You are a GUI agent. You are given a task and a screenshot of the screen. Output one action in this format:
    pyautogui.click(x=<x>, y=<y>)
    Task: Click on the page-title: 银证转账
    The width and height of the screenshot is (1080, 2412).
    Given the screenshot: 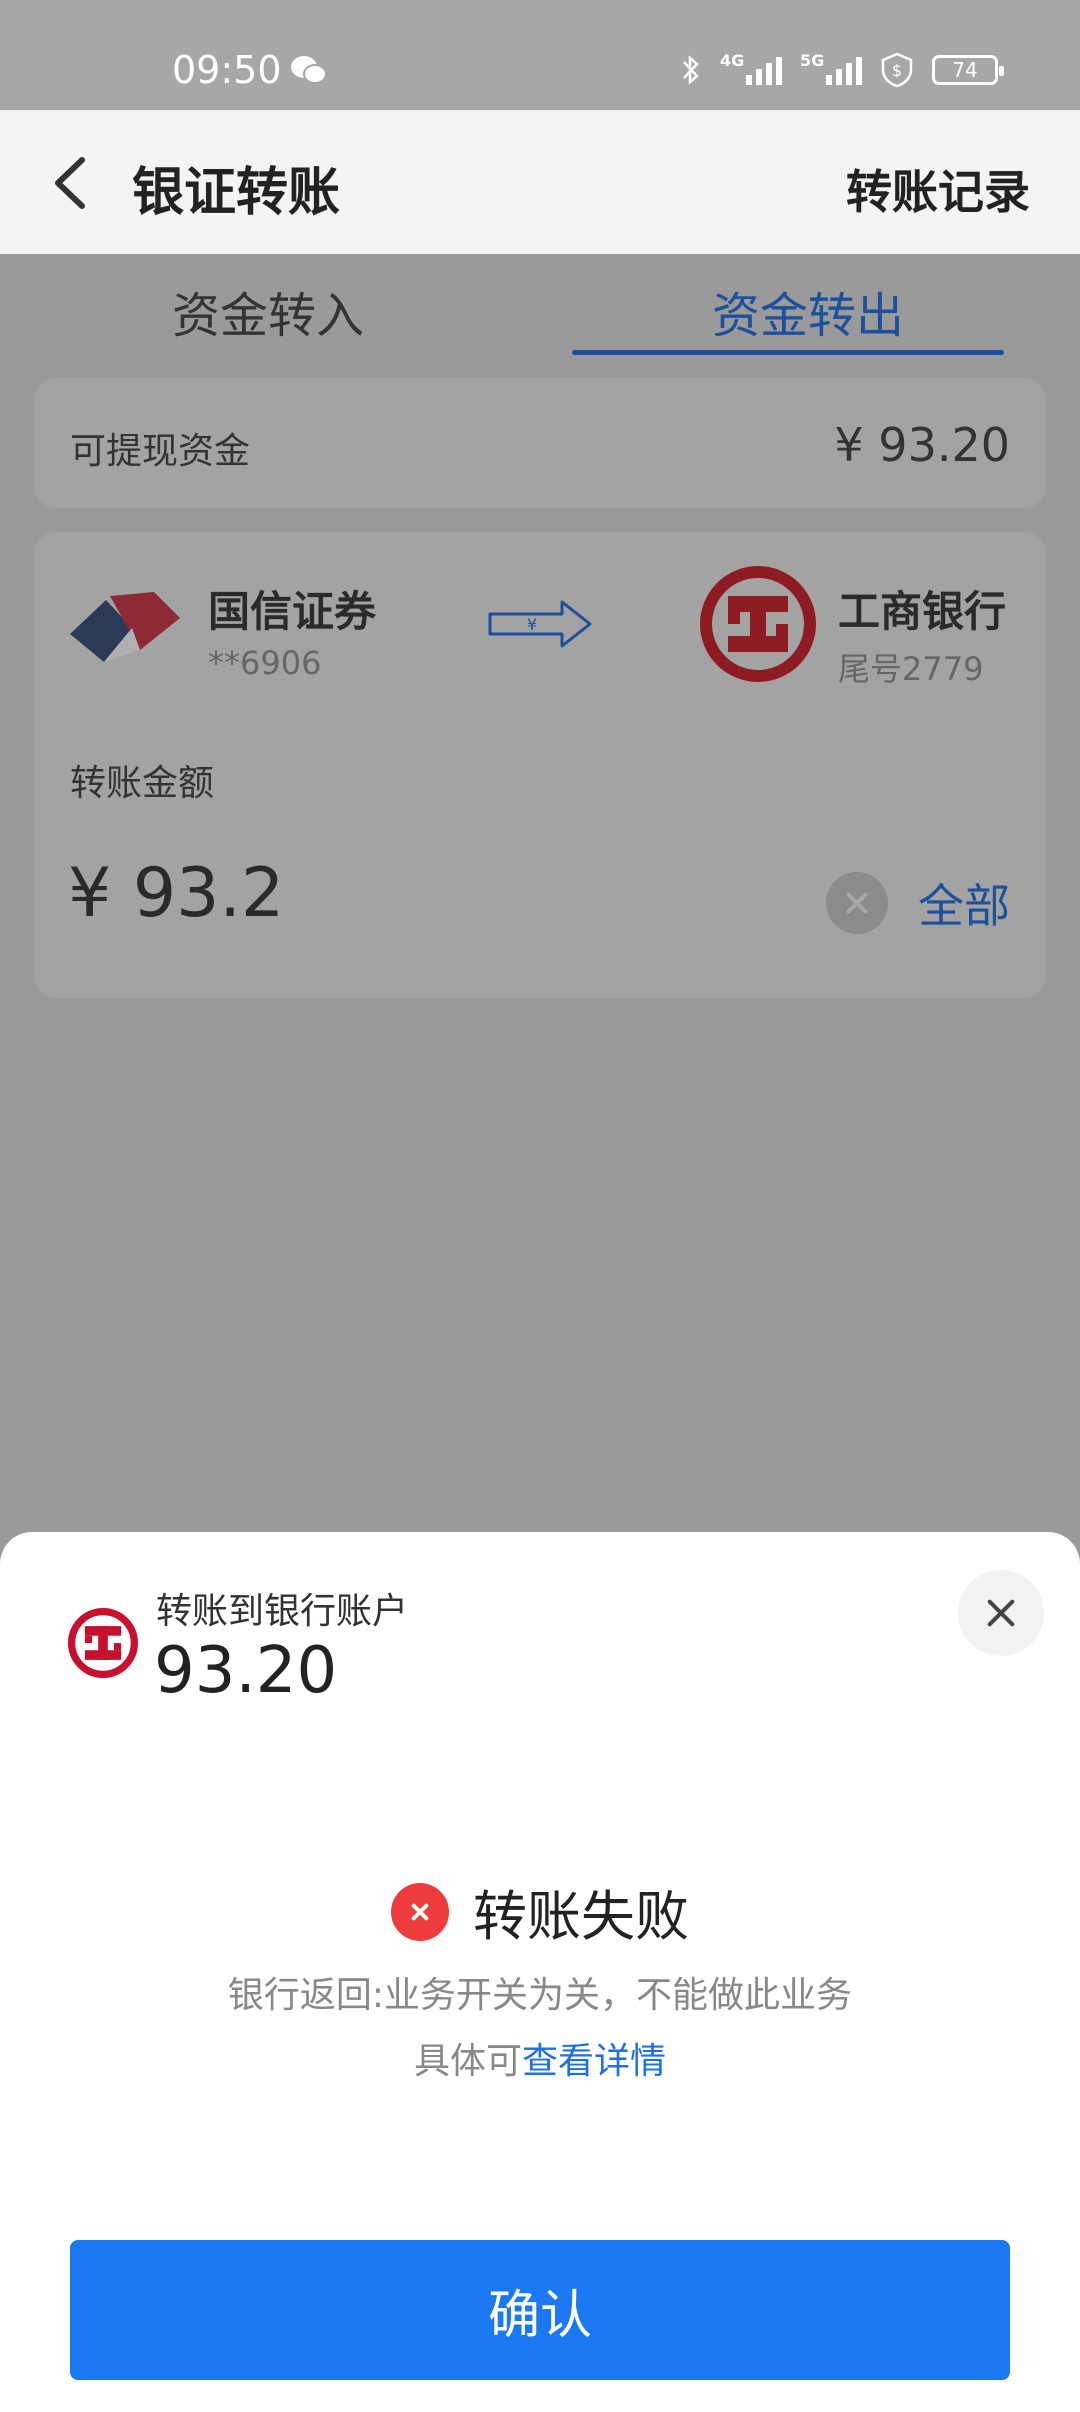 What is the action you would take?
    pyautogui.click(x=236, y=193)
    